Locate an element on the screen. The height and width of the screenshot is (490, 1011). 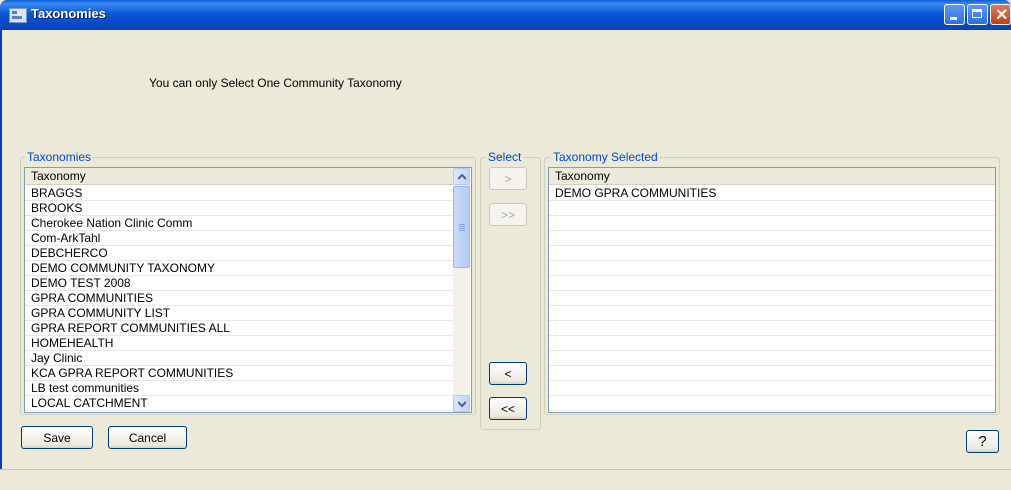
list-item: DEMO GPRA COMMUNITIES is located at coordinates (772, 193).